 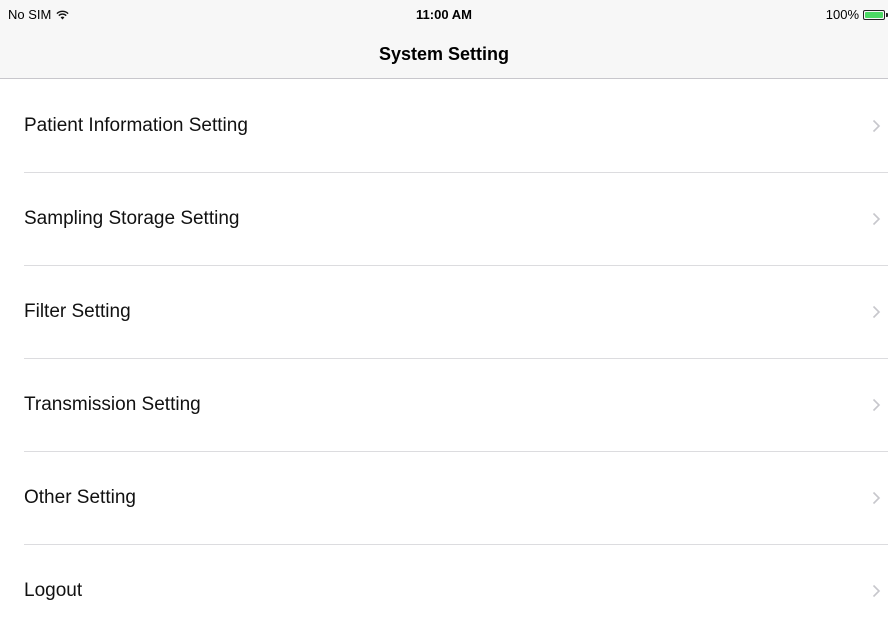 I want to click on row-label: Patient Information Setting, so click(x=136, y=125).